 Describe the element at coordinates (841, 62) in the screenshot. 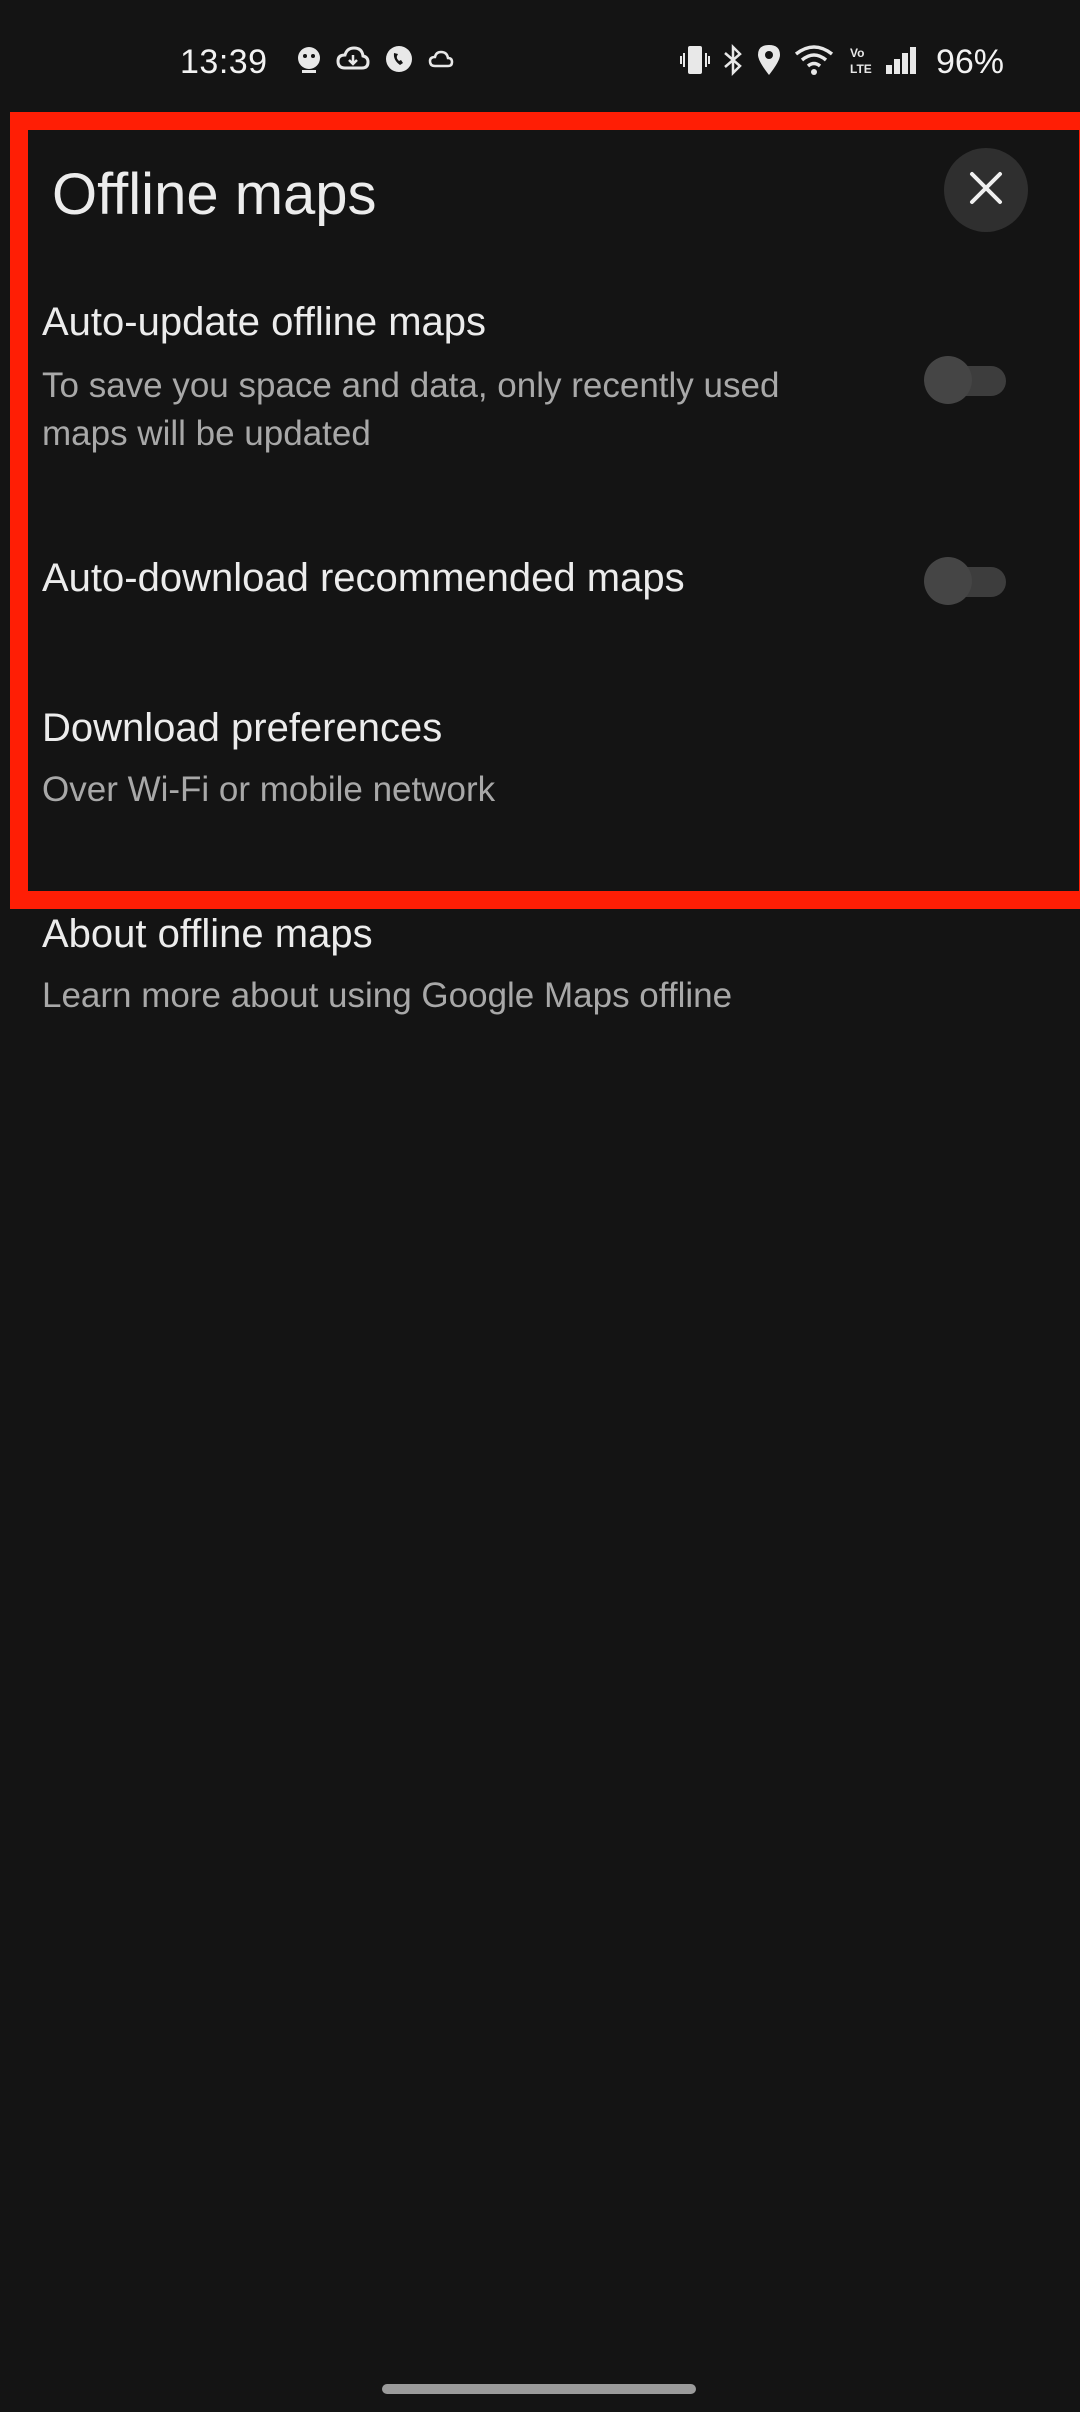

I see `system-icons: Vo LTE 96%` at that location.